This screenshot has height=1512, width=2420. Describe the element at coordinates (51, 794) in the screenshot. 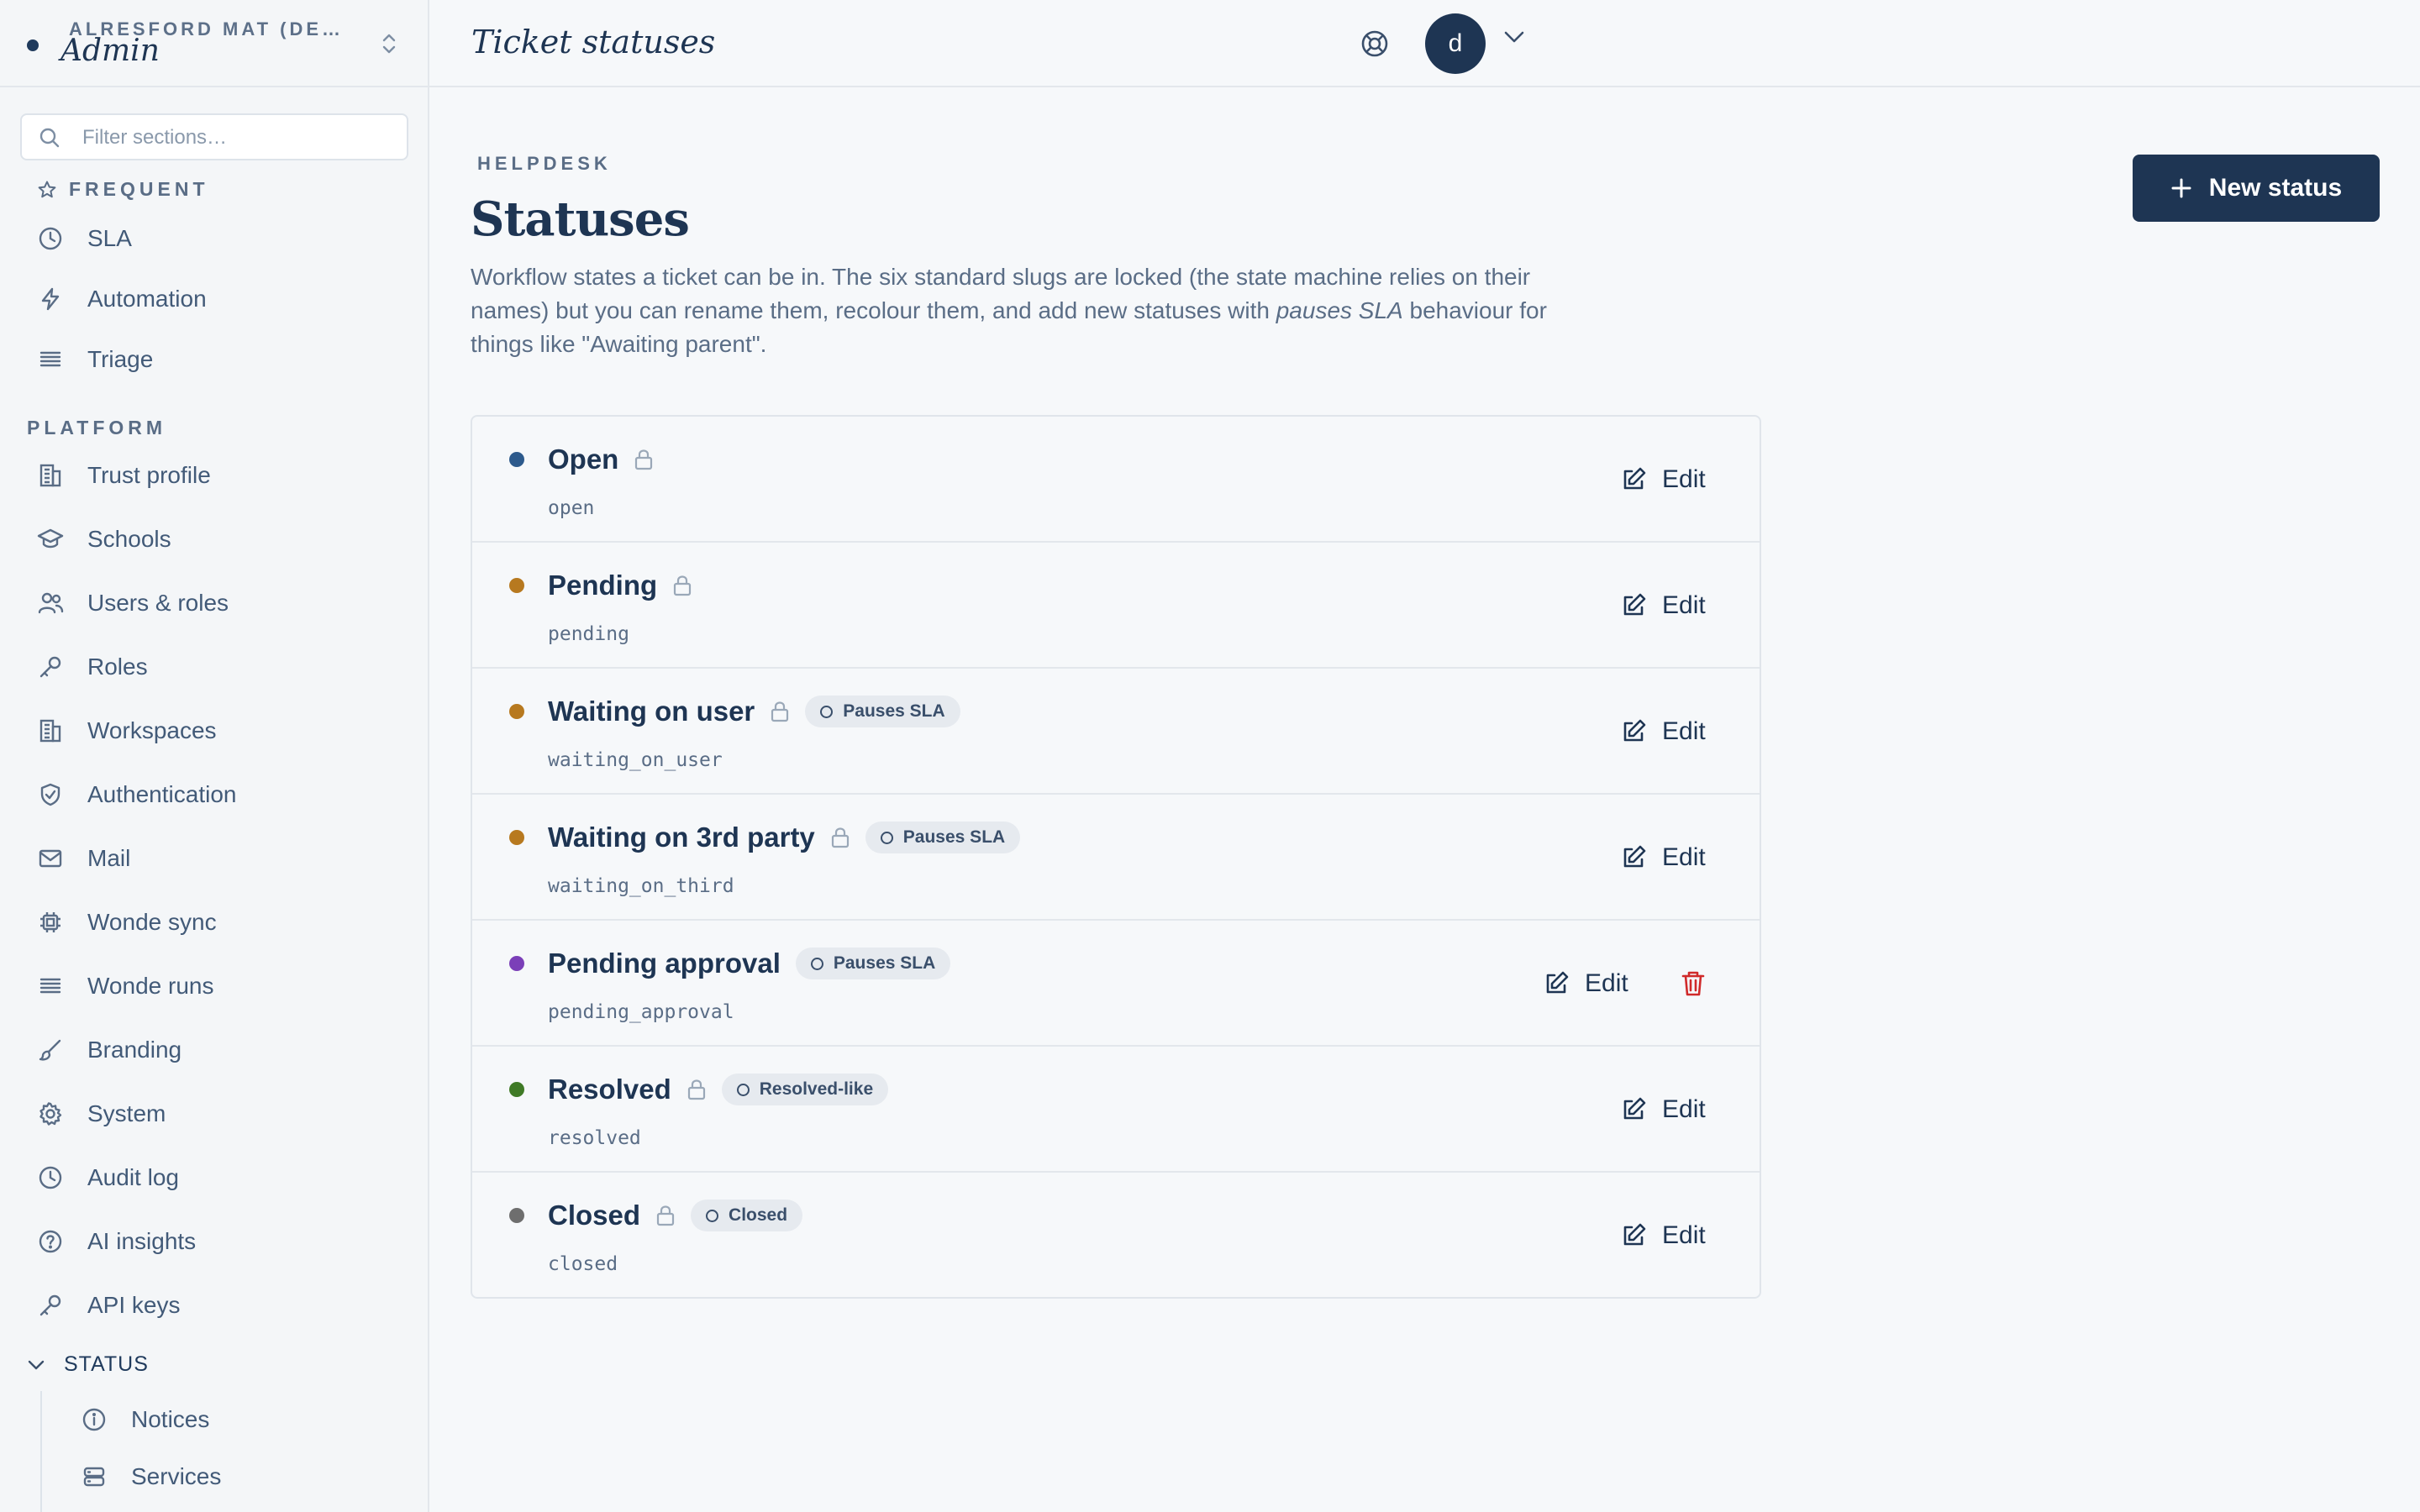

I see `shield-check-icon` at that location.